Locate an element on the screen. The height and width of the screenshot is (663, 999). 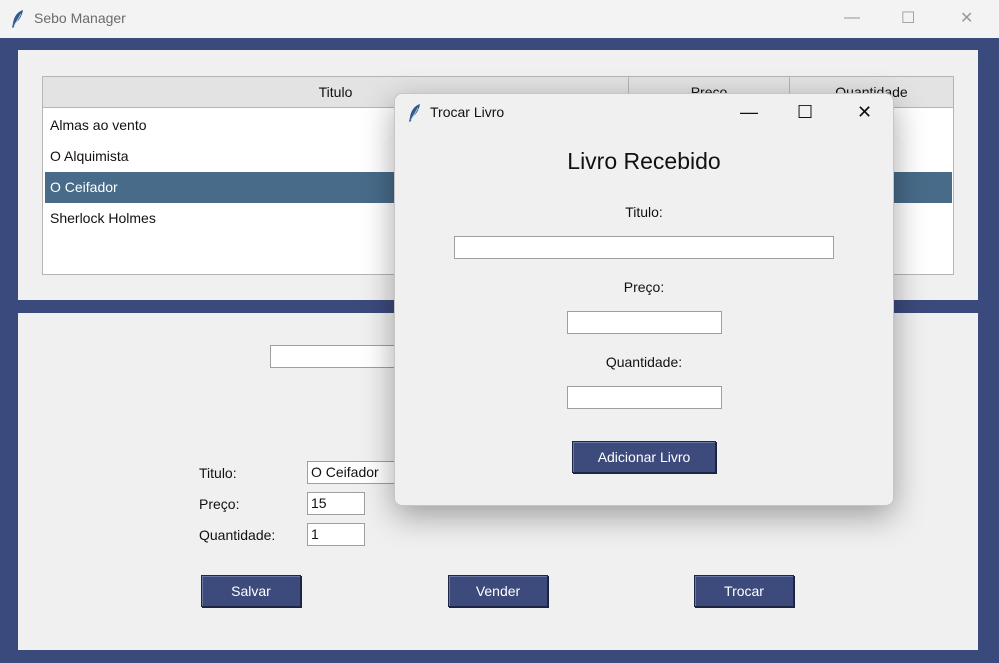
dialog-preco-field is located at coordinates (644, 322).